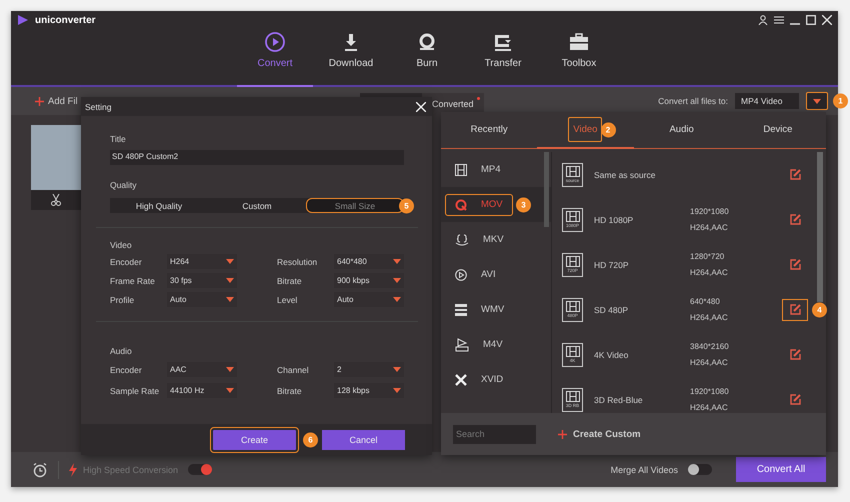  I want to click on video-heading: Video, so click(121, 245).